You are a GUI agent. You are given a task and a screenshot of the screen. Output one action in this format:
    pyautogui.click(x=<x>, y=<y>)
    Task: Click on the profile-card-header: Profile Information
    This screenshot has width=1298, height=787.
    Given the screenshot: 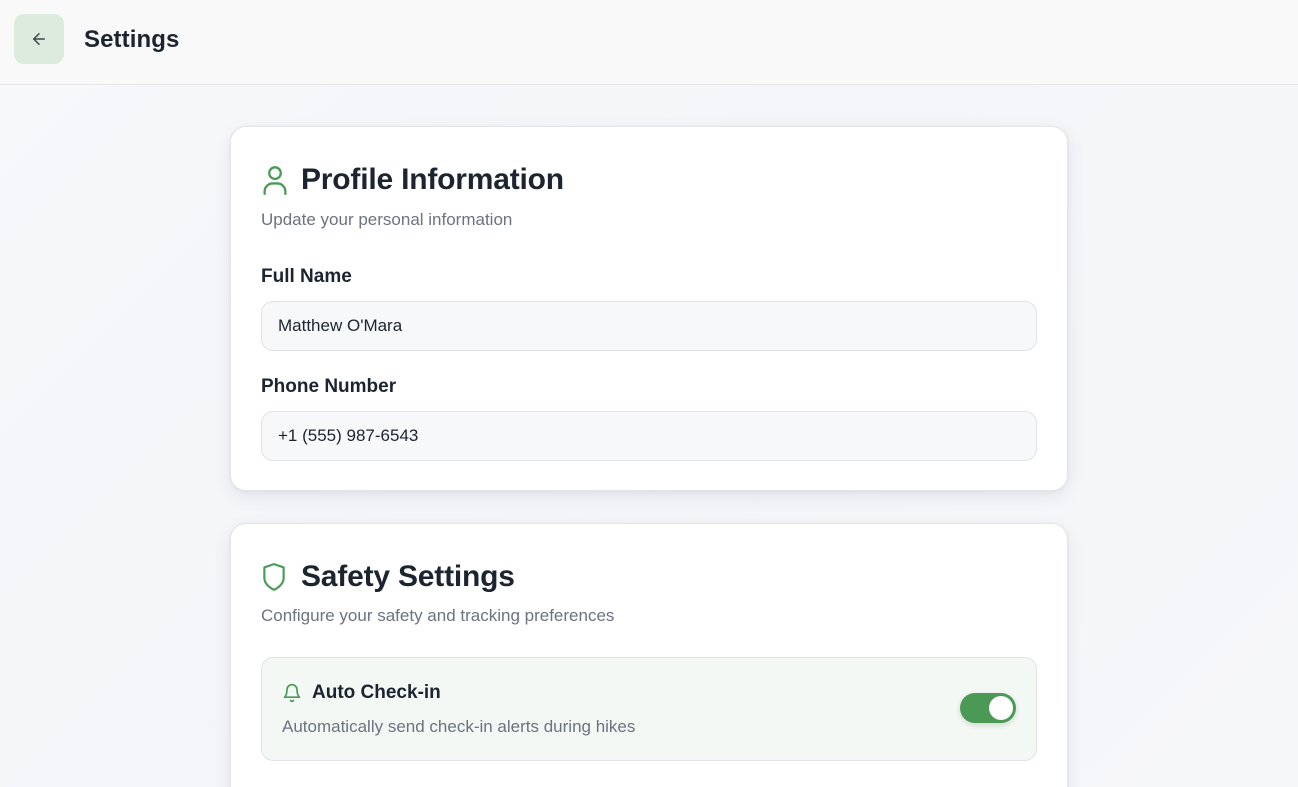 What is the action you would take?
    pyautogui.click(x=412, y=180)
    